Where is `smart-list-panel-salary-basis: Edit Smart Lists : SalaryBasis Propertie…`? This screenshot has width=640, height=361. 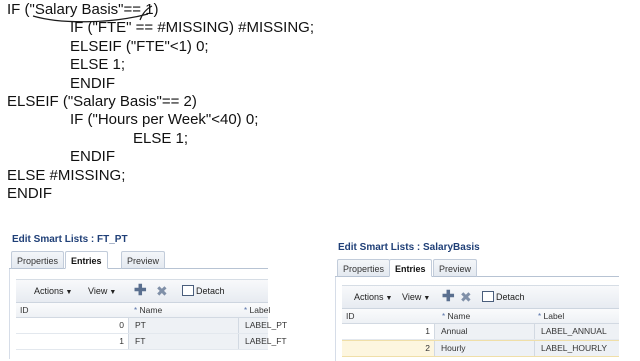 smart-list-panel-salary-basis: Edit Smart Lists : SalaryBasis Propertie… is located at coordinates (477, 300).